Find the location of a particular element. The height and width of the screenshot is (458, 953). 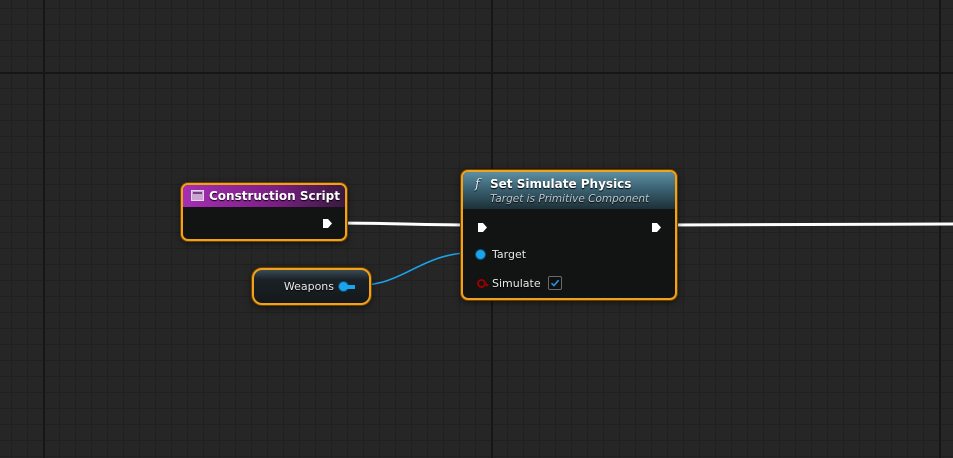

checkmark-icon is located at coordinates (554, 283).